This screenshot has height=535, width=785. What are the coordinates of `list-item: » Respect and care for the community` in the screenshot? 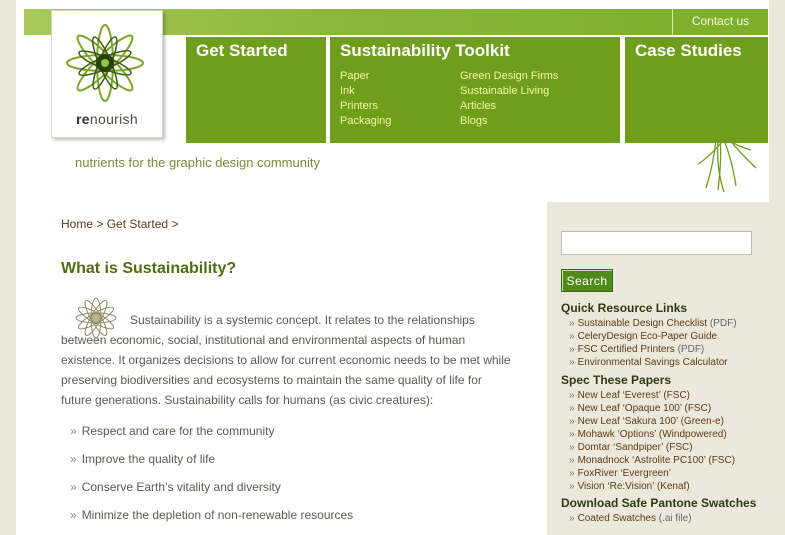 It's located at (211, 438).